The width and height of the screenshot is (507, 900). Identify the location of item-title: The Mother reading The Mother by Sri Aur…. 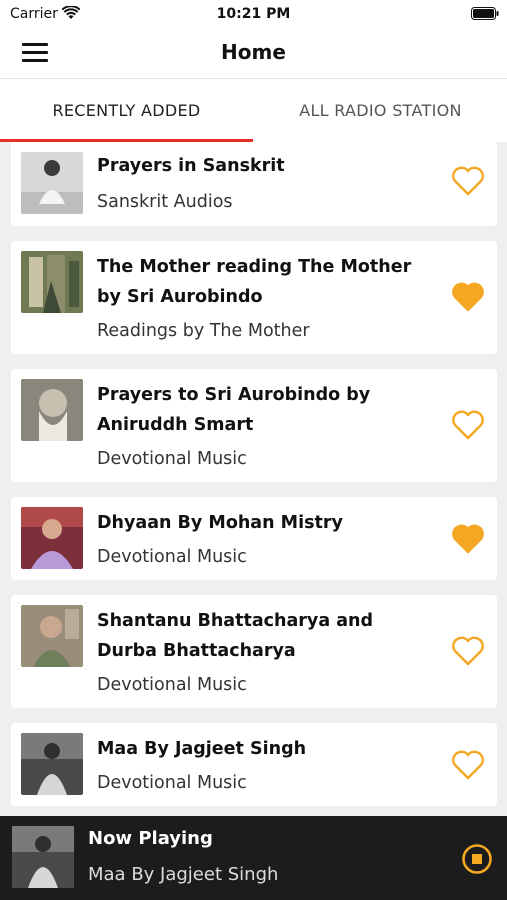
(254, 282).